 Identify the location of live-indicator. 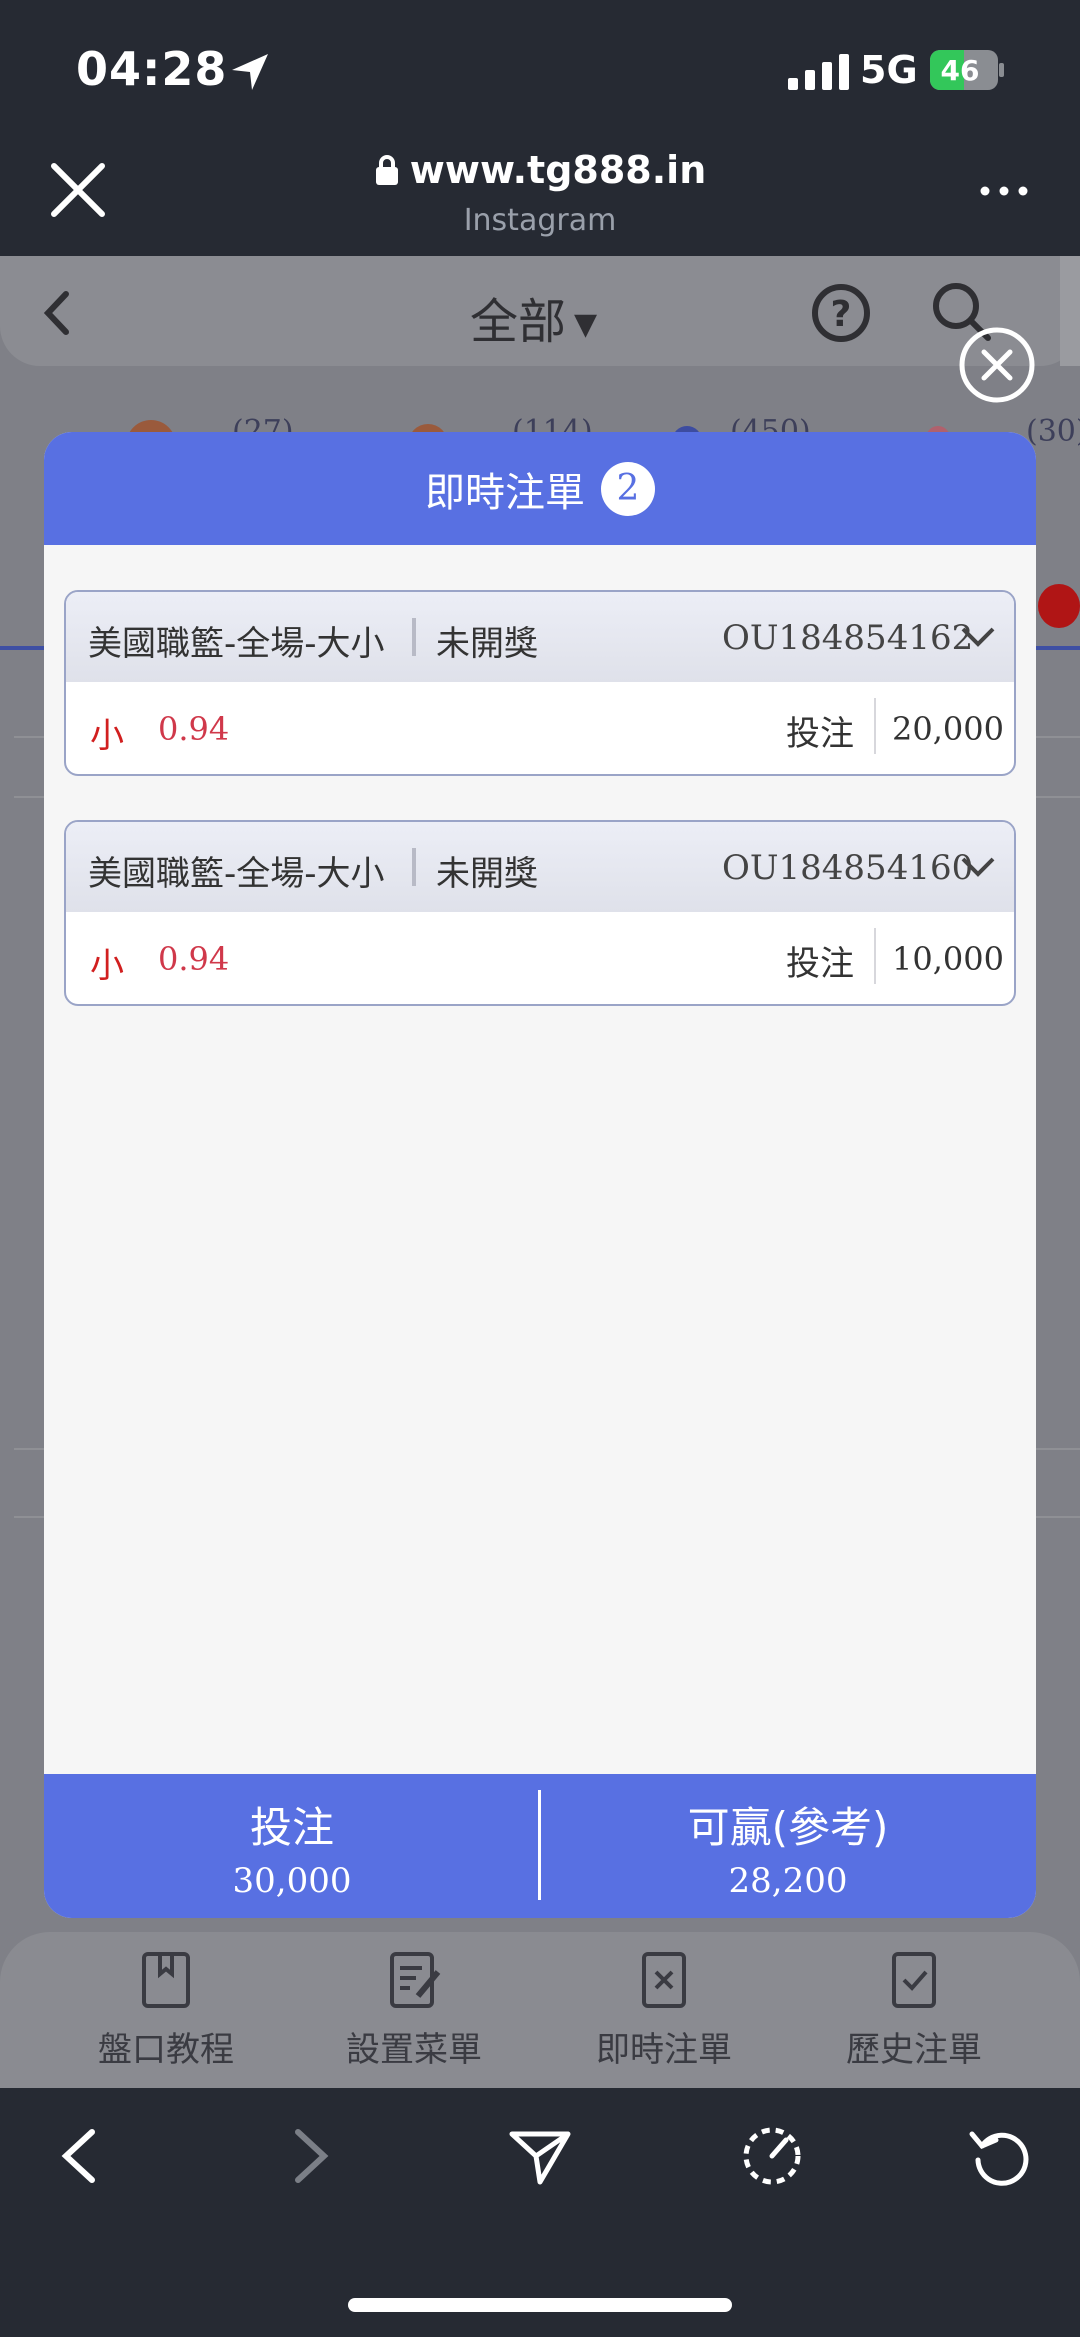
(1059, 606).